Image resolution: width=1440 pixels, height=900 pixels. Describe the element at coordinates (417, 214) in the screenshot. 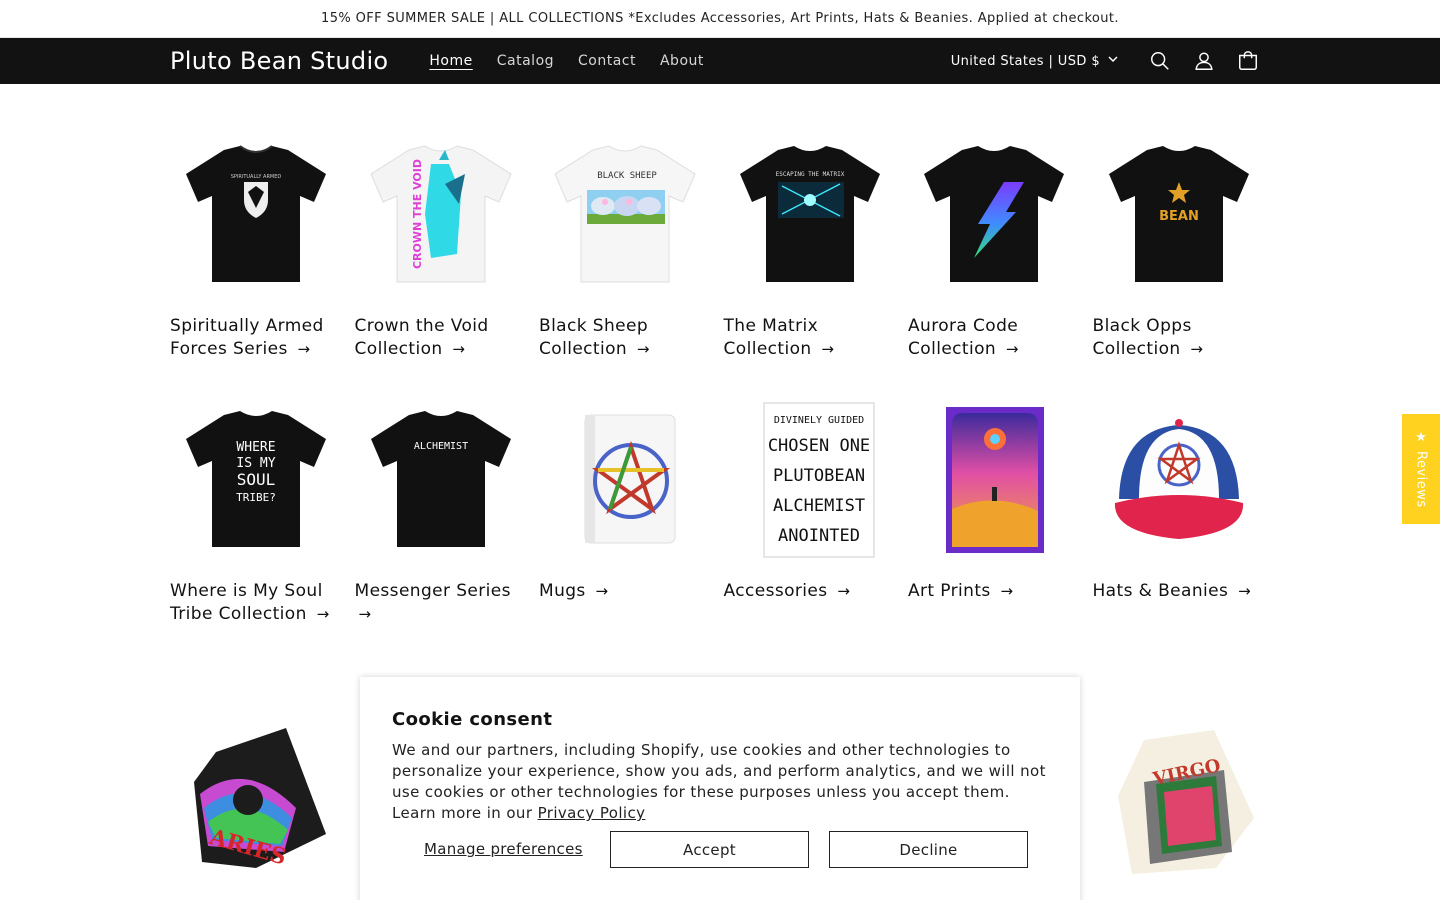

I see `shirt-print-label: CROWN THE VOID` at that location.